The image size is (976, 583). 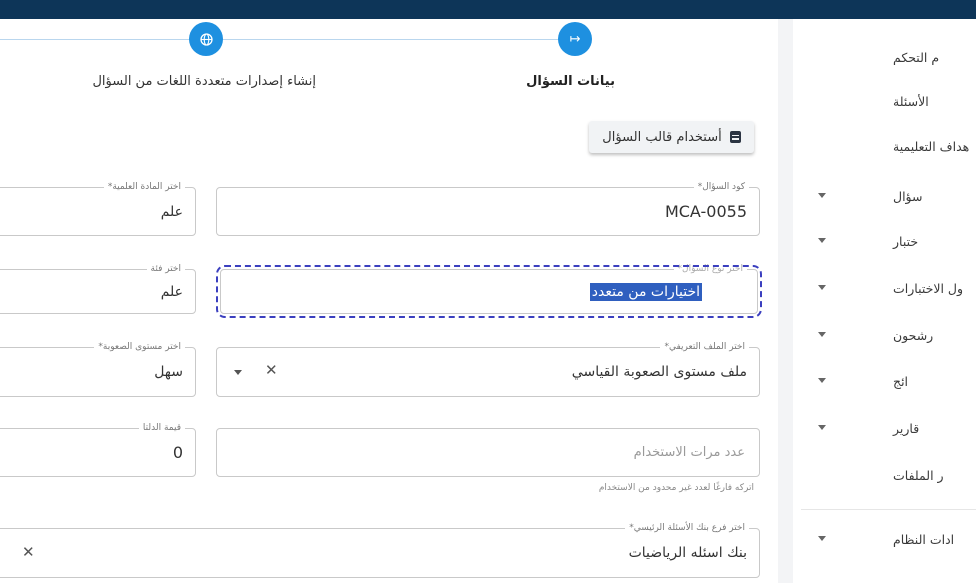 What do you see at coordinates (705, 211) in the screenshot?
I see `question-code-value: MCA-0055` at bounding box center [705, 211].